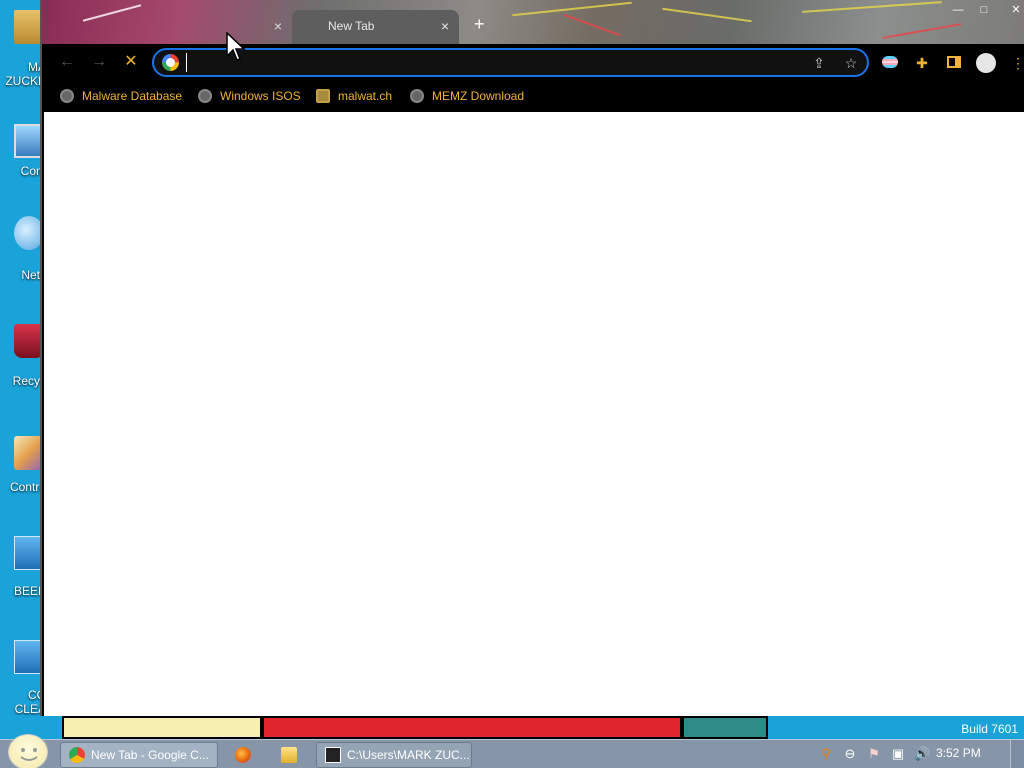  Describe the element at coordinates (986, 63) in the screenshot. I see `profile-avatar-icon` at that location.